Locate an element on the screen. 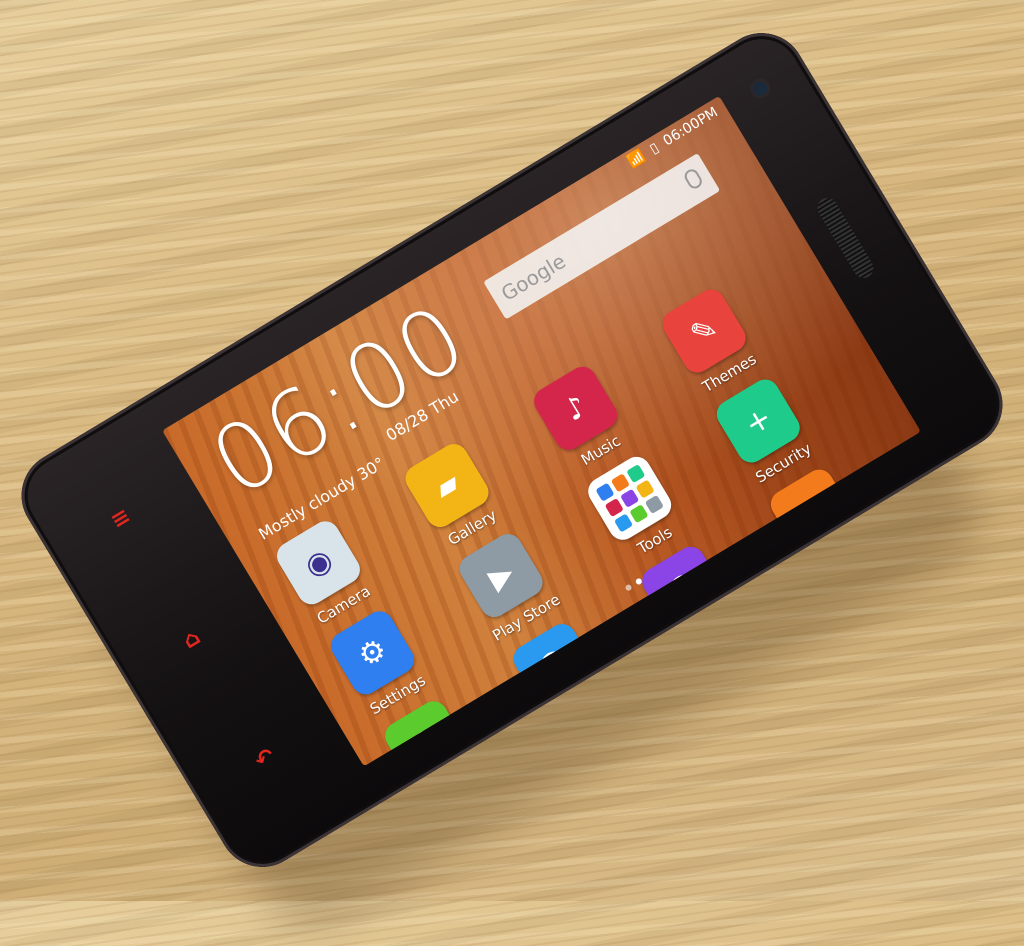  google-logo: Google is located at coordinates (533, 277).